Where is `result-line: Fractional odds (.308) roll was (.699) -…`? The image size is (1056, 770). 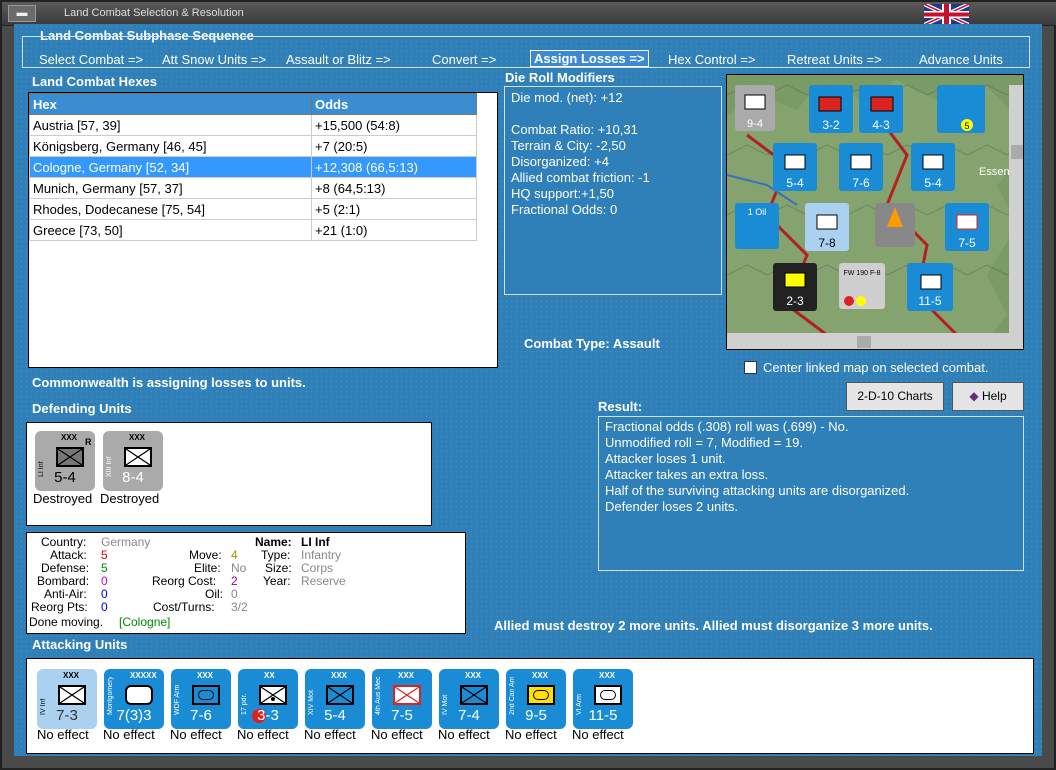
result-line: Fractional odds (.308) roll was (.699) -… is located at coordinates (727, 426).